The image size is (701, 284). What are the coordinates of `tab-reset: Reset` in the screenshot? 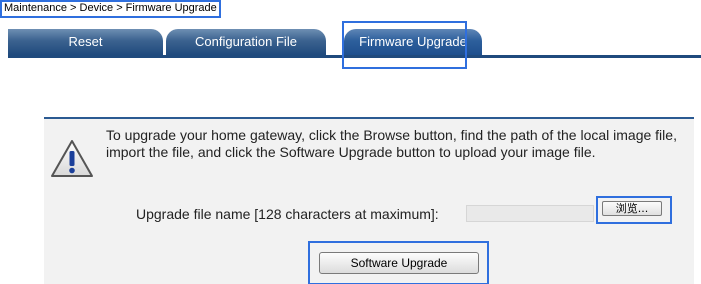 It's located at (85, 42).